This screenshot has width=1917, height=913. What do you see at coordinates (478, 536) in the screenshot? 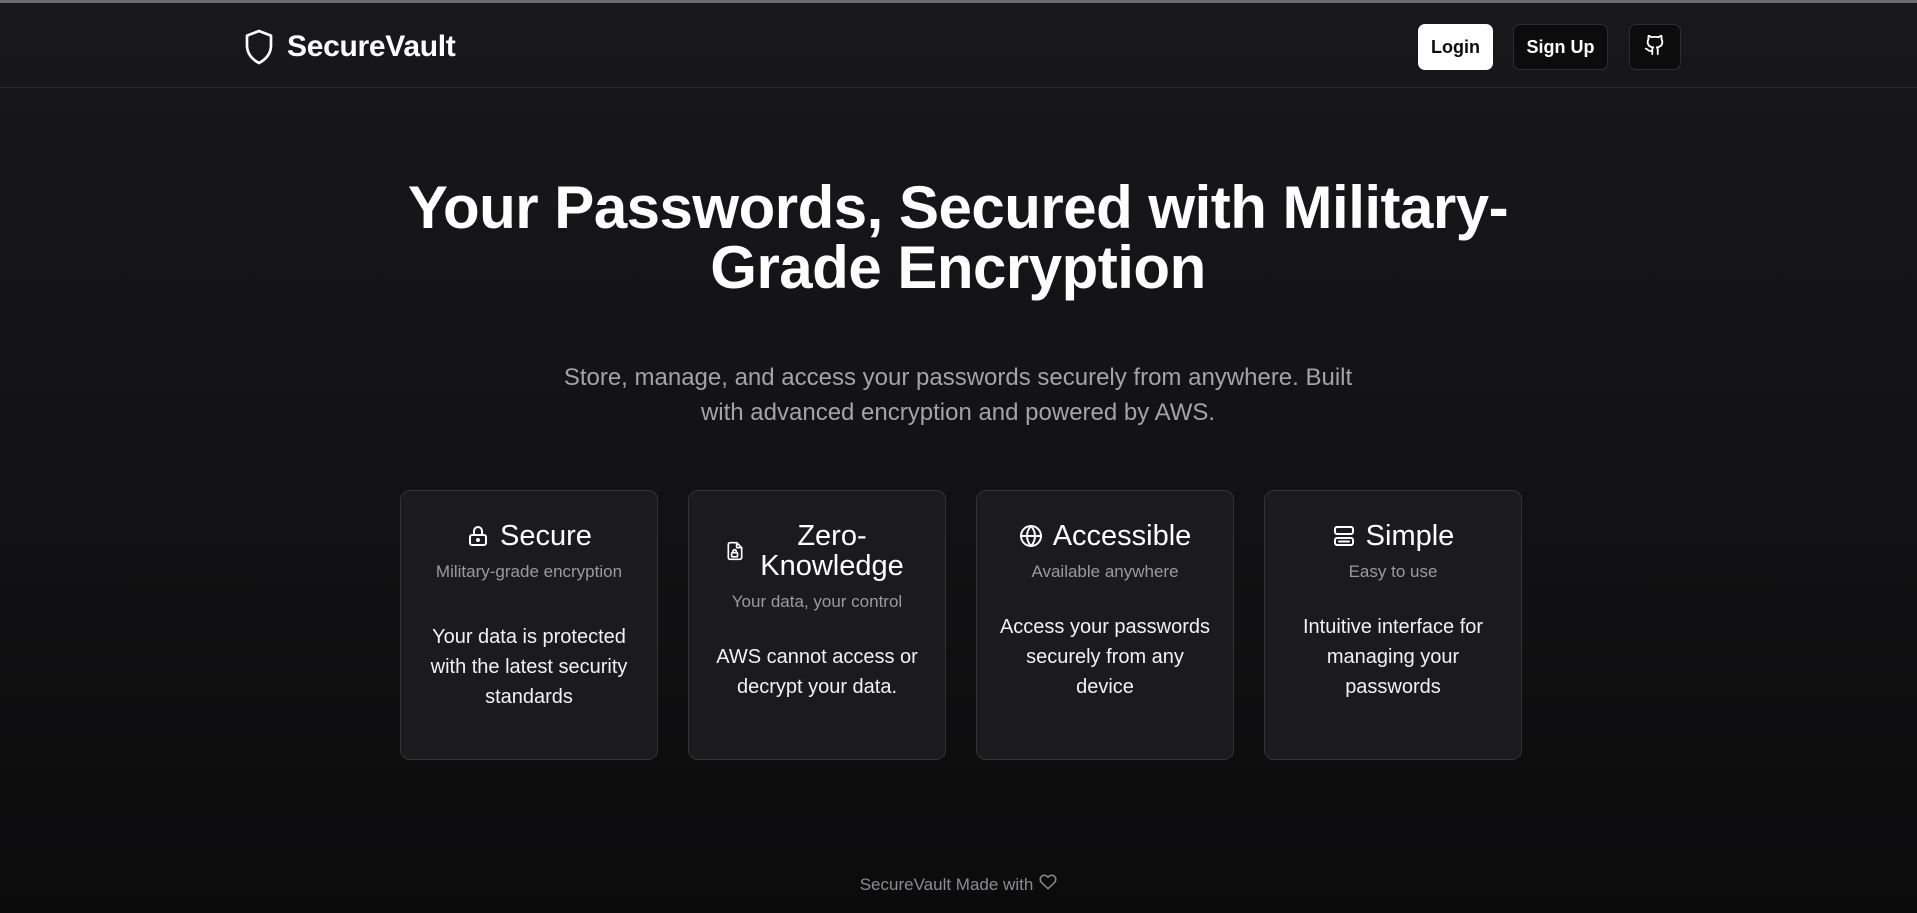
I see `lock-icon` at bounding box center [478, 536].